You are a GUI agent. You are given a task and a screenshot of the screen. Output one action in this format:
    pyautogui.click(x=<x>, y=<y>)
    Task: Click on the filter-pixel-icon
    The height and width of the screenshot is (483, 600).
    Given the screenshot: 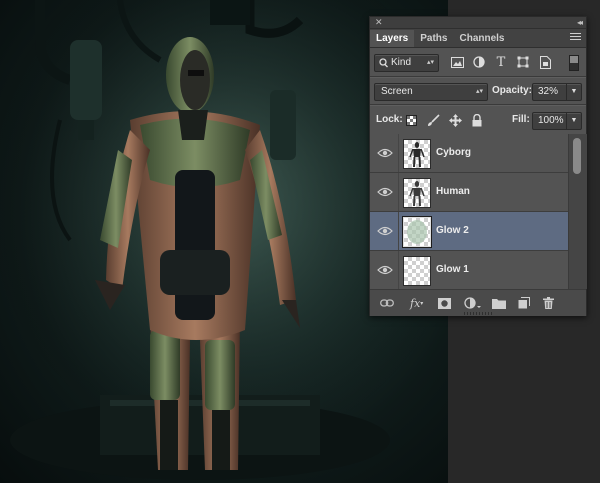 What is the action you would take?
    pyautogui.click(x=457, y=62)
    